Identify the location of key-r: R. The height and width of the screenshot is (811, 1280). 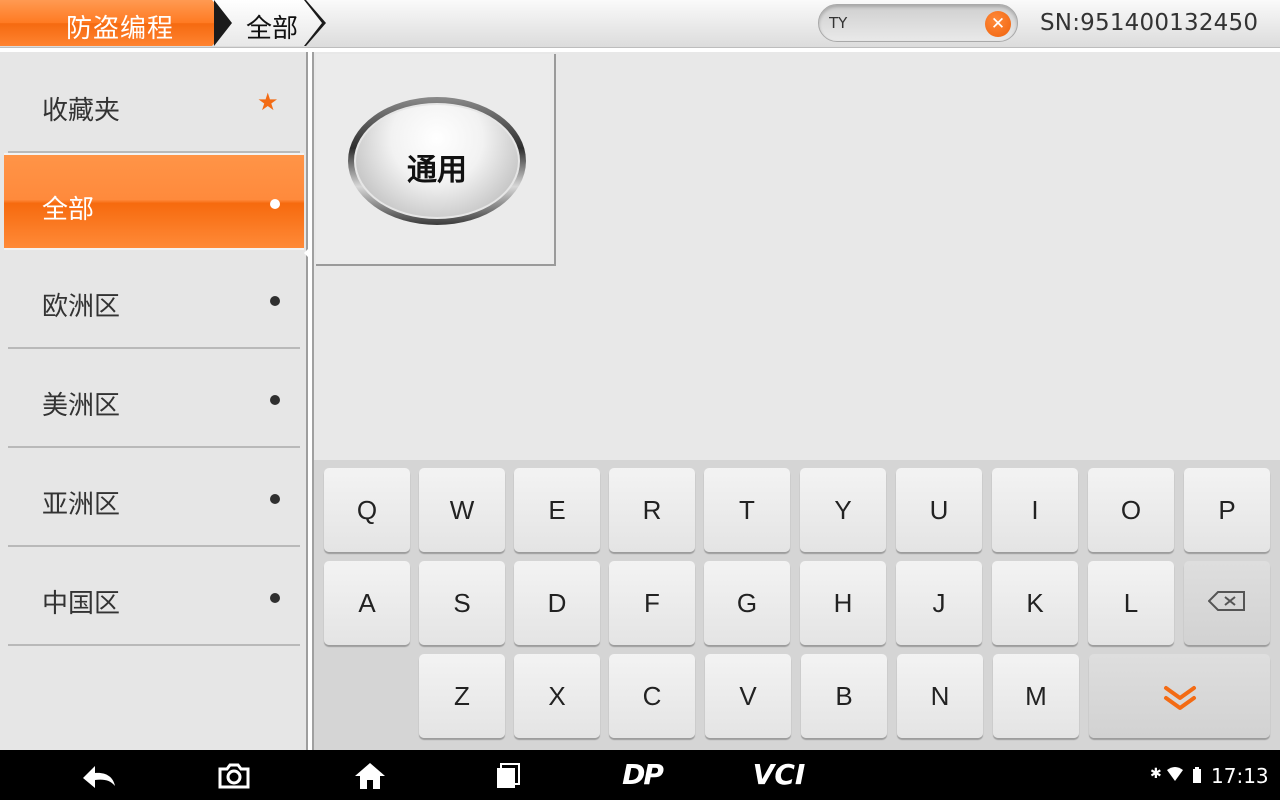
(652, 510).